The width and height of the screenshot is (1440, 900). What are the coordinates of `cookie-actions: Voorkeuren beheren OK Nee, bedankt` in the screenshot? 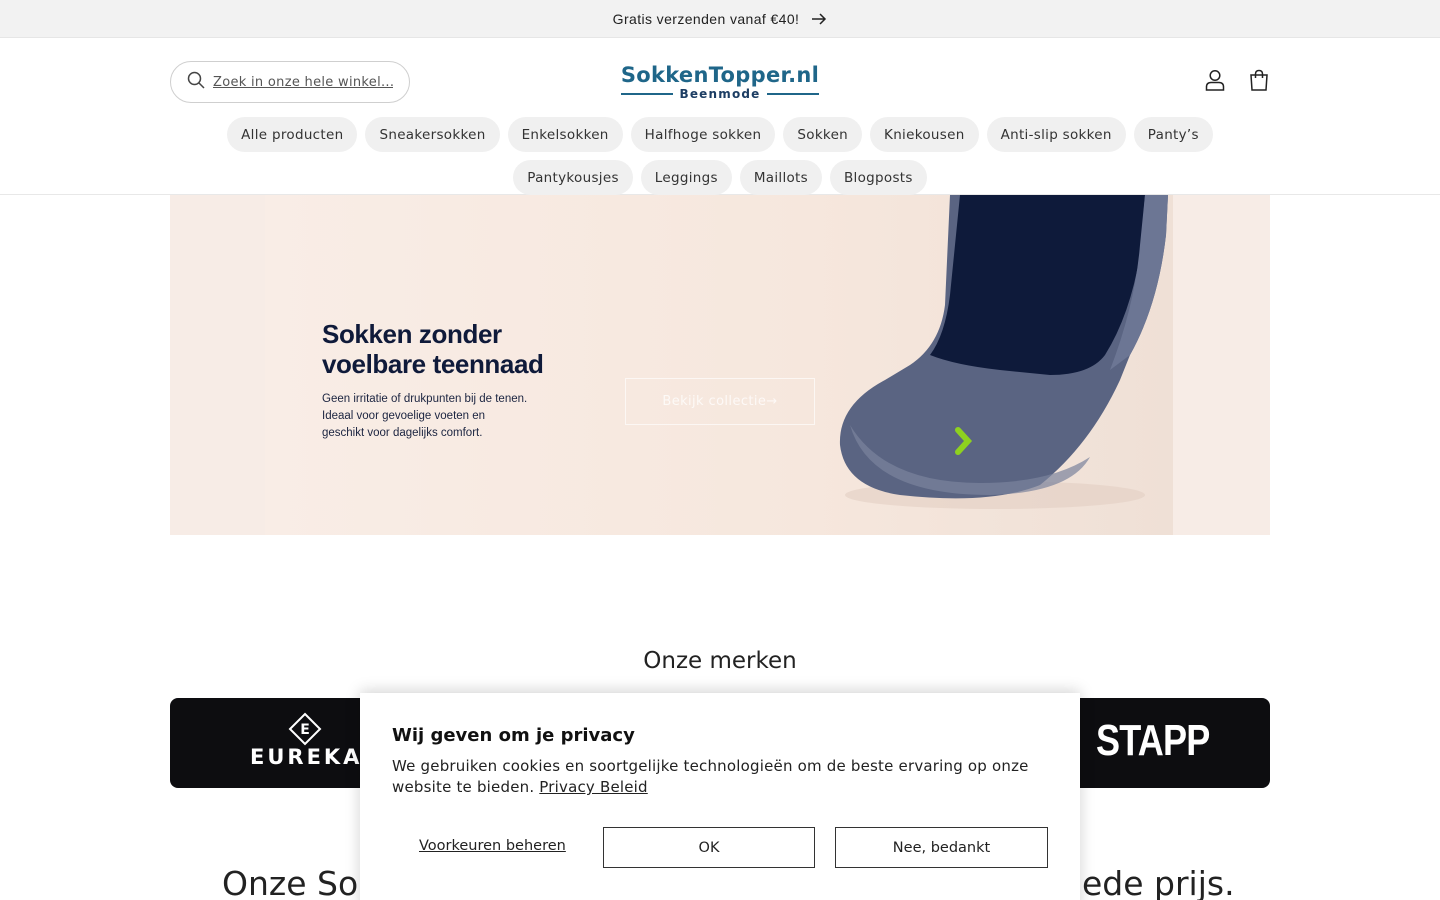 It's located at (720, 847).